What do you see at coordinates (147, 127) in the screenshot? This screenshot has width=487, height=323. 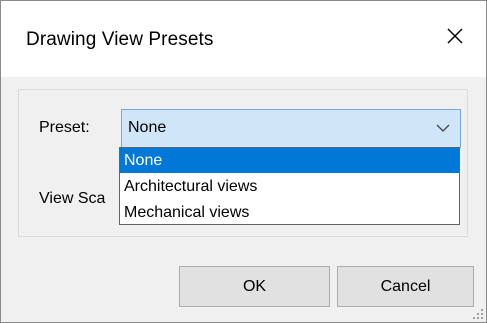 I see `preset-combobox-value: None` at bounding box center [147, 127].